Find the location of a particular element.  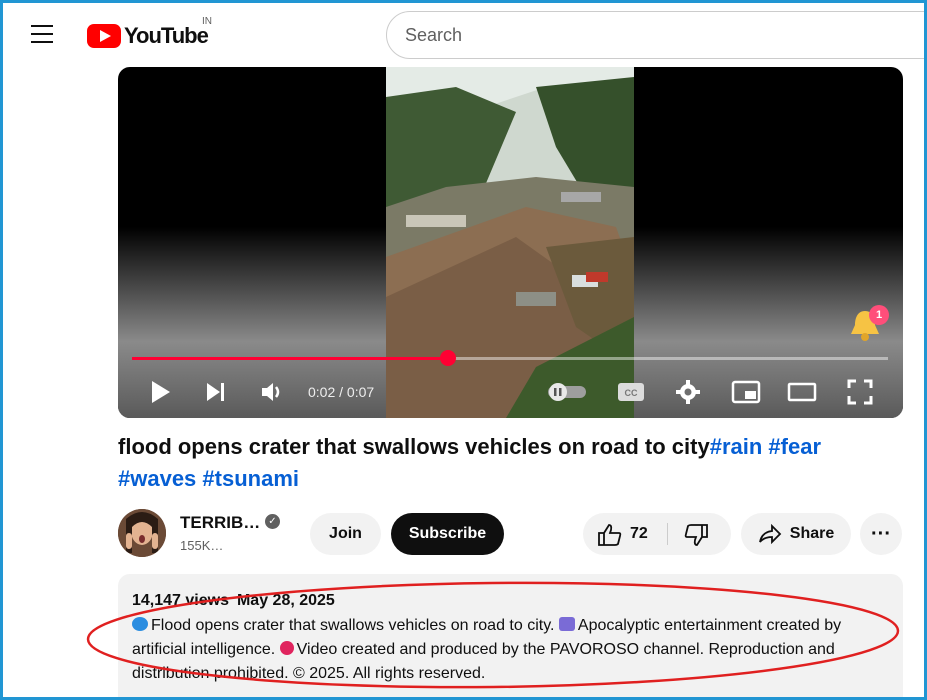

hashtag-link: #rain is located at coordinates (736, 446).